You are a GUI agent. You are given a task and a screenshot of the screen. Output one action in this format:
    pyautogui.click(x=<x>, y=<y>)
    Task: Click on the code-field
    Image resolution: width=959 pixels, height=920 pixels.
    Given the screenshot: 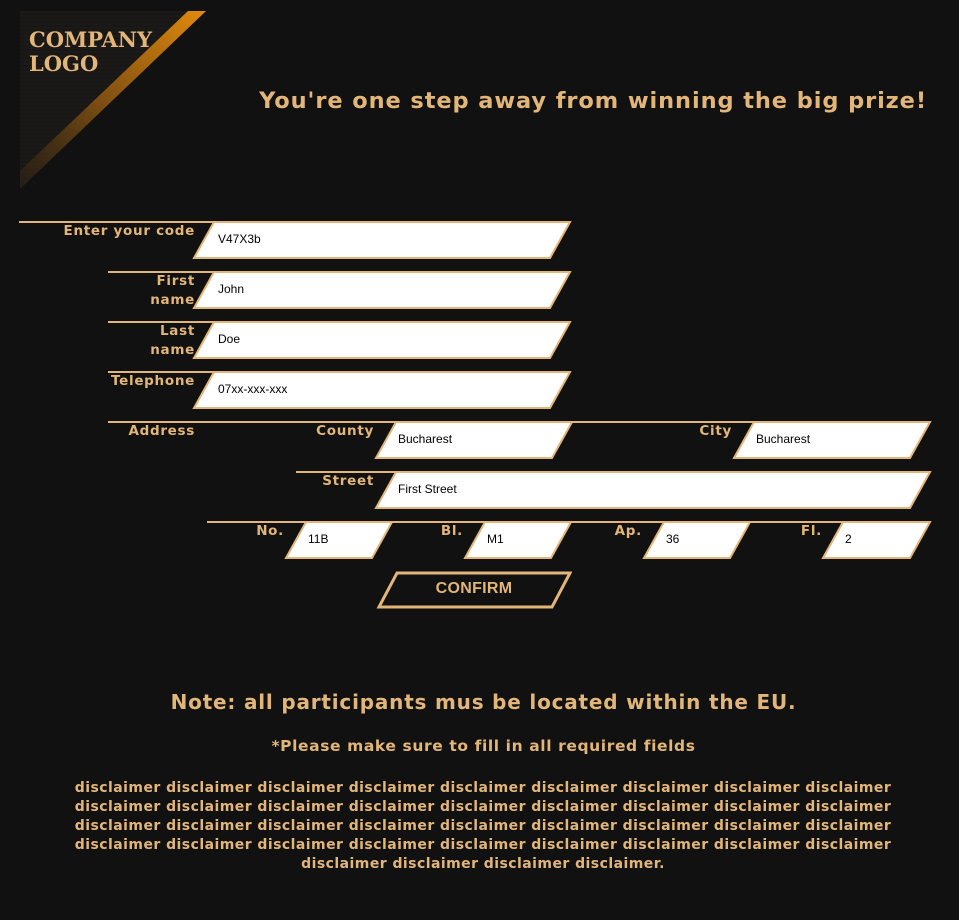 What is the action you would take?
    pyautogui.click(x=382, y=240)
    